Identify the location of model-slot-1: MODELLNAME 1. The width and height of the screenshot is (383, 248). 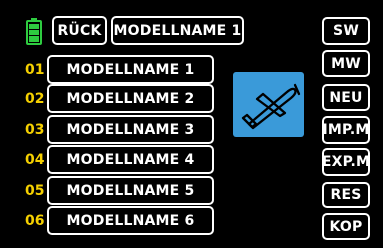
(130, 69).